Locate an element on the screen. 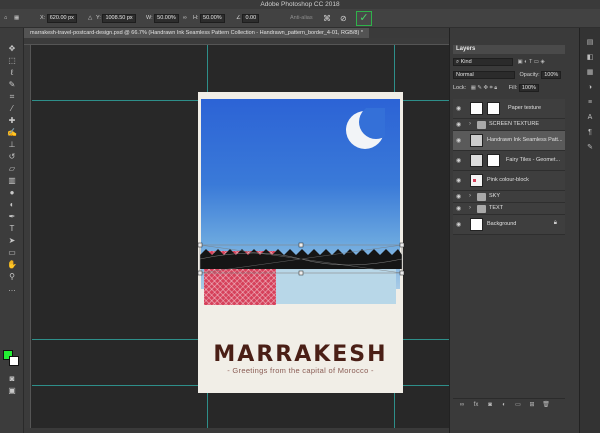  status-bar is located at coordinates (236, 430).